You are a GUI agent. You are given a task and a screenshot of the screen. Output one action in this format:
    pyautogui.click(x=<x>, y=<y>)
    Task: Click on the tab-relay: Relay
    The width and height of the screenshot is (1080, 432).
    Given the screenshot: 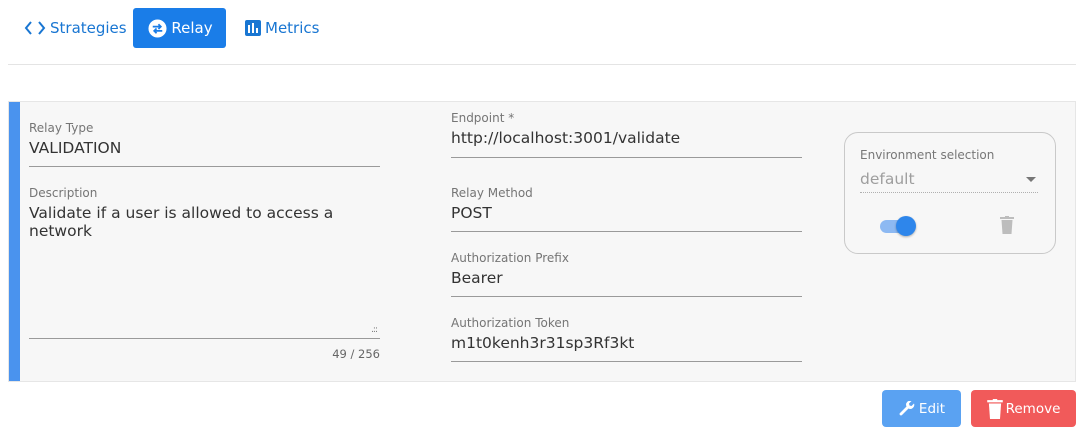 What is the action you would take?
    pyautogui.click(x=179, y=28)
    